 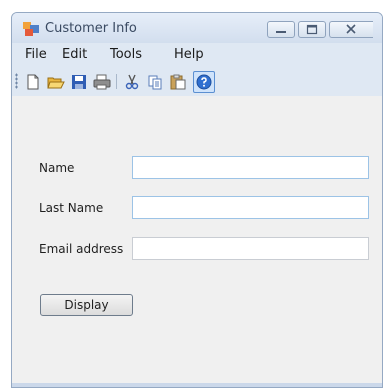 I want to click on print-icon, so click(x=102, y=82).